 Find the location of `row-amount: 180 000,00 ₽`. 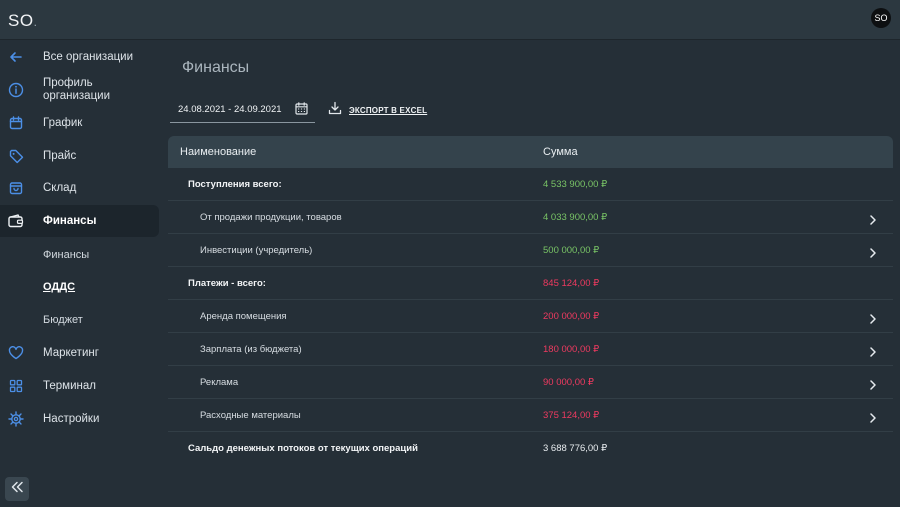

row-amount: 180 000,00 ₽ is located at coordinates (571, 349).